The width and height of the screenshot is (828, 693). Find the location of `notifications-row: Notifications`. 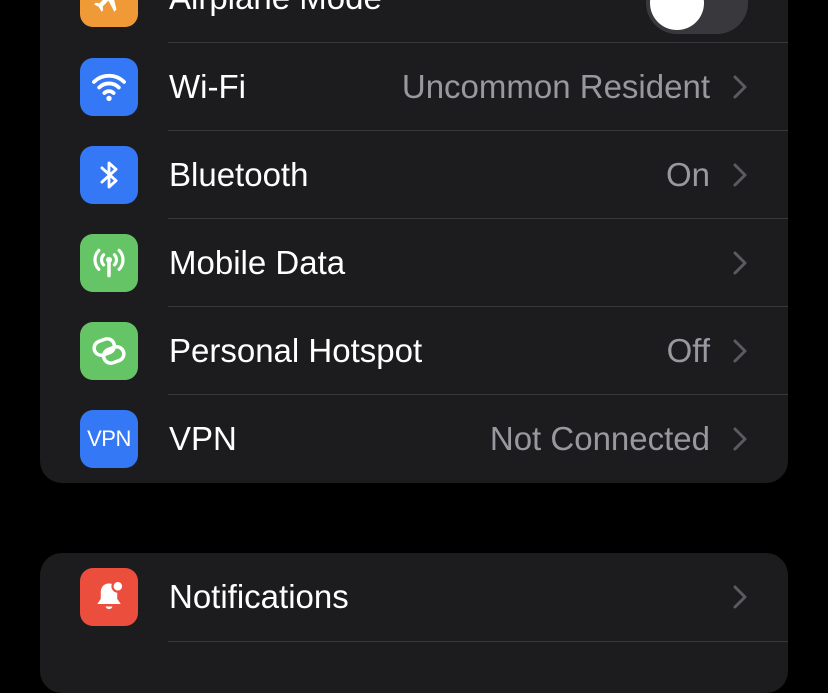

notifications-row: Notifications is located at coordinates (414, 597).